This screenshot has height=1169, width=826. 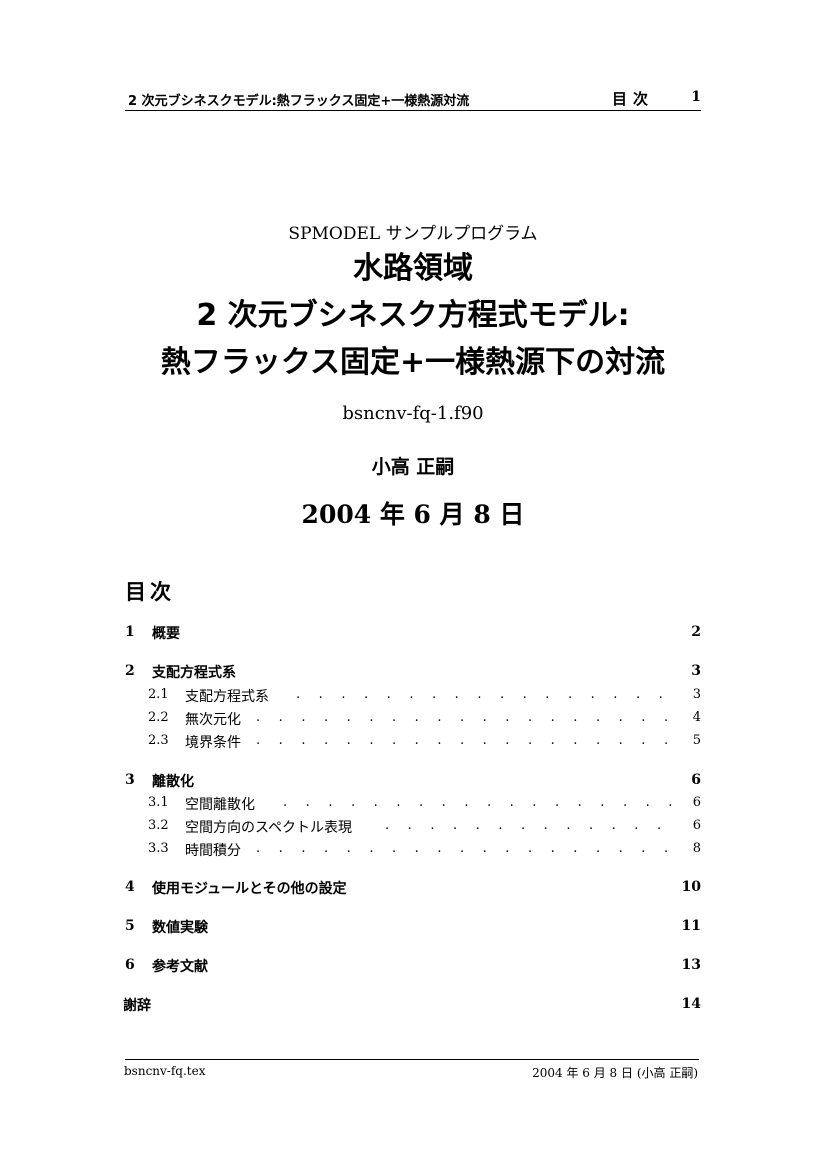 What do you see at coordinates (696, 780) in the screenshot?
I see `toc-section-page: 6` at bounding box center [696, 780].